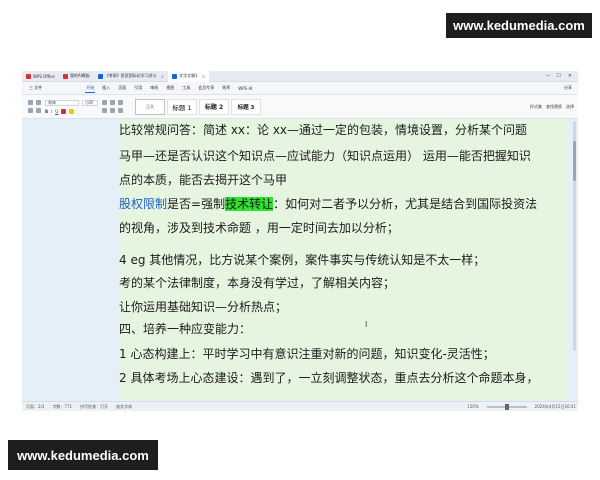 The image size is (600, 480). What do you see at coordinates (307, 354) in the screenshot?
I see `document-line: 1 心态构建上：平时学习中有意识注重对新的问题，知识变化-灵活性；` at bounding box center [307, 354].